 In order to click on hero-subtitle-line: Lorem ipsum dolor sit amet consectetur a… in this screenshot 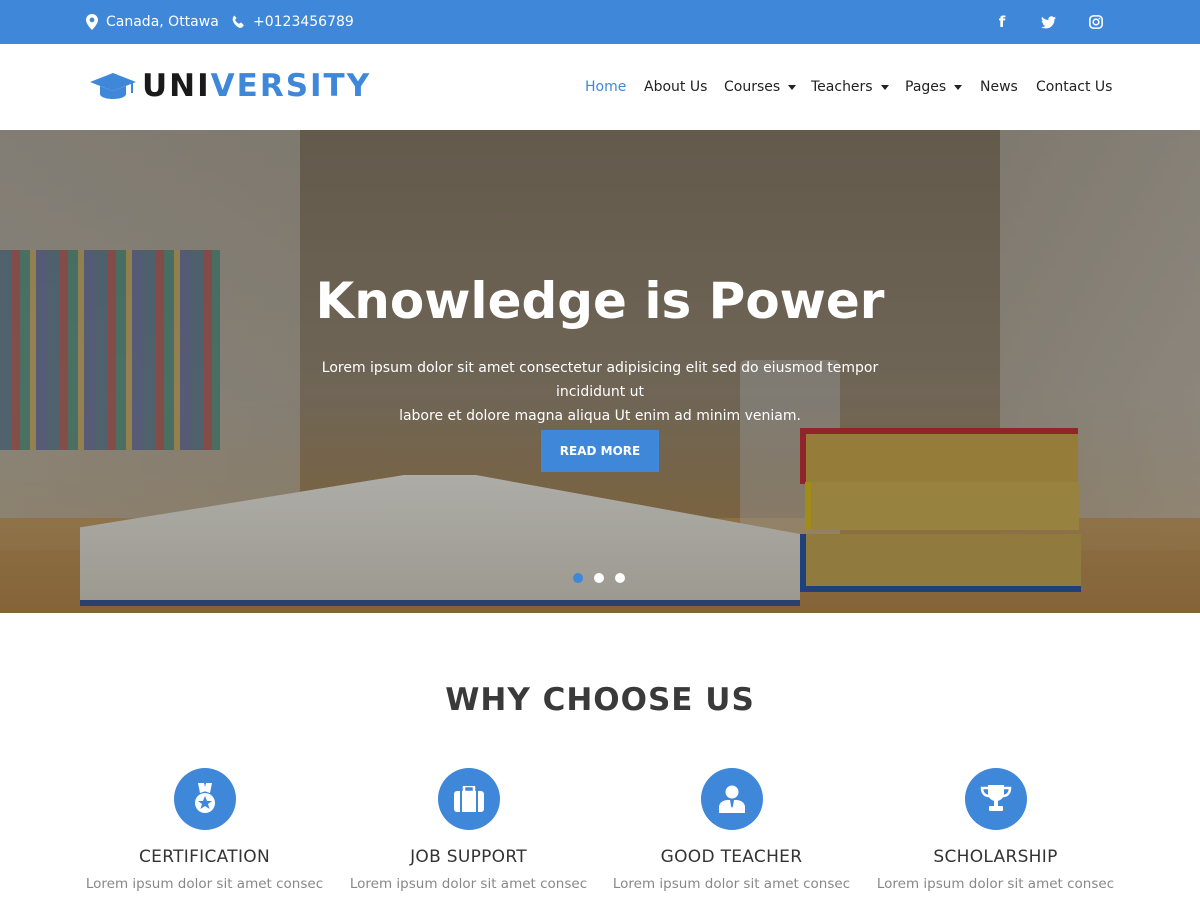, I will do `click(600, 380)`.